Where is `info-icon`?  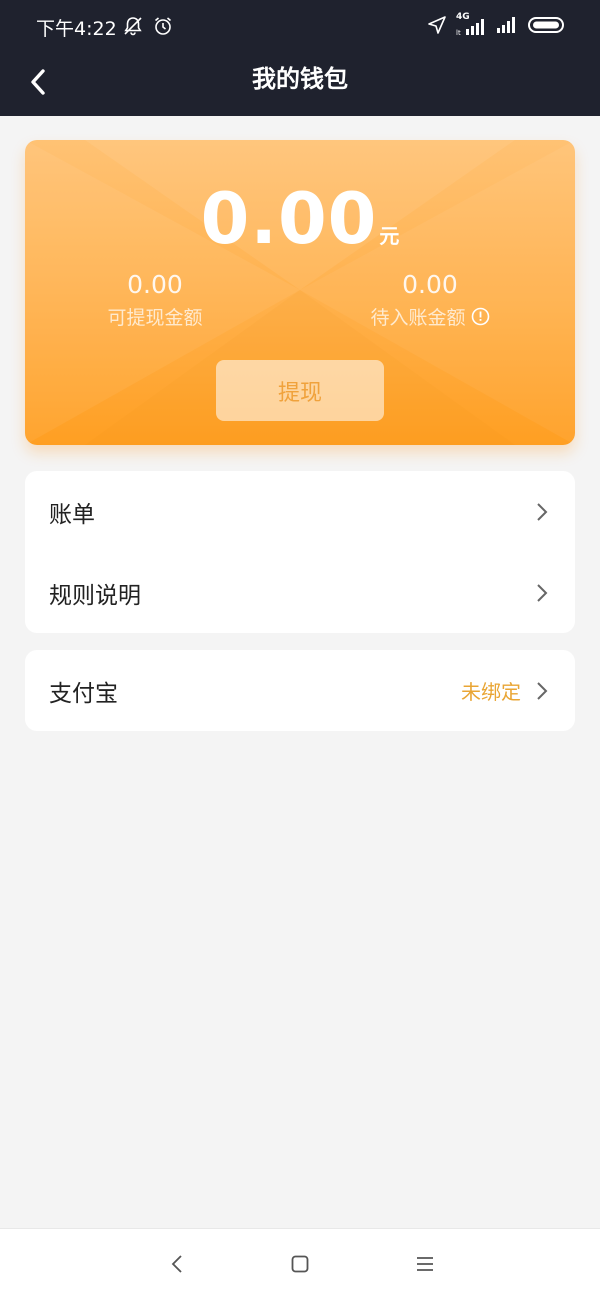
info-icon is located at coordinates (480, 316).